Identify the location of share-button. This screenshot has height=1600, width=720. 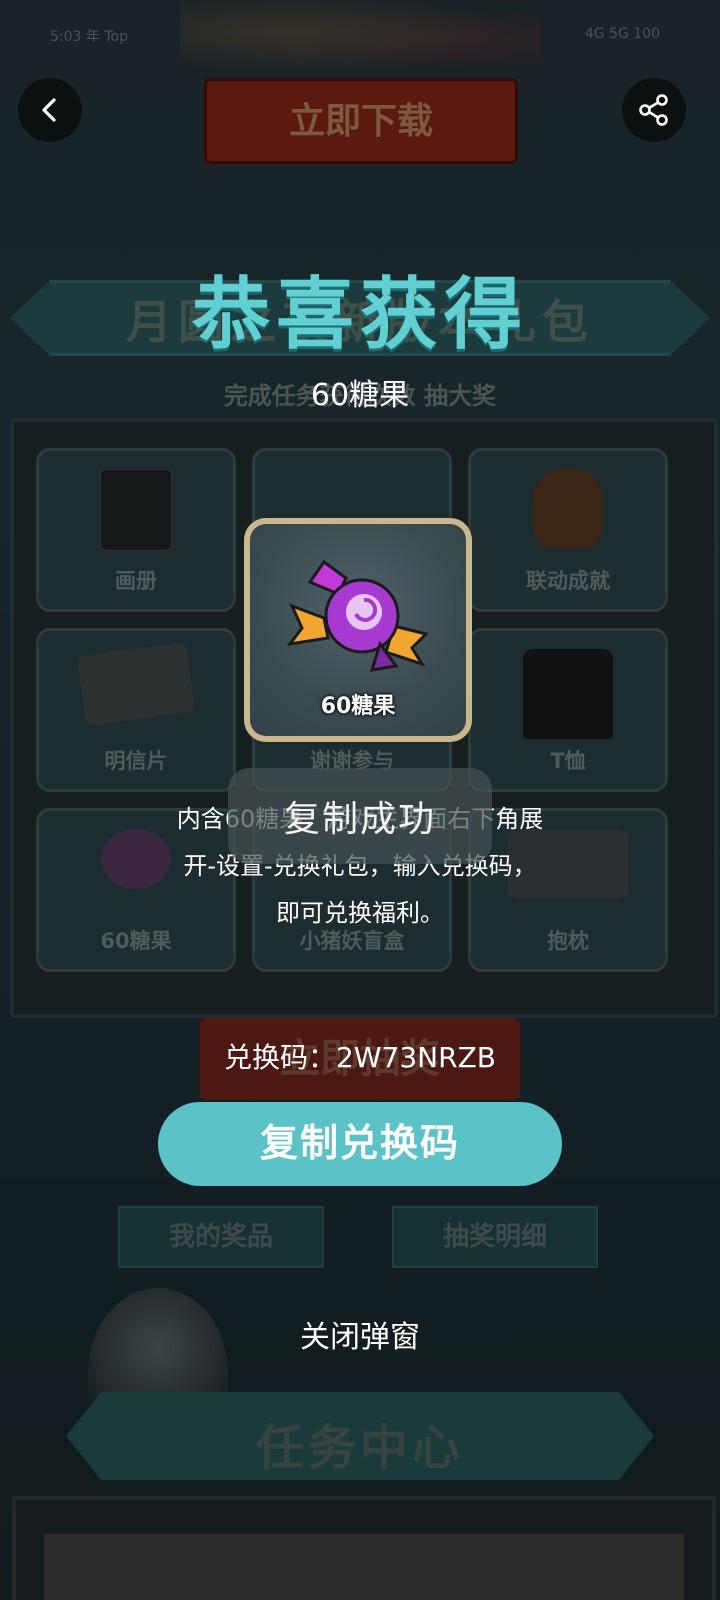
(654, 110).